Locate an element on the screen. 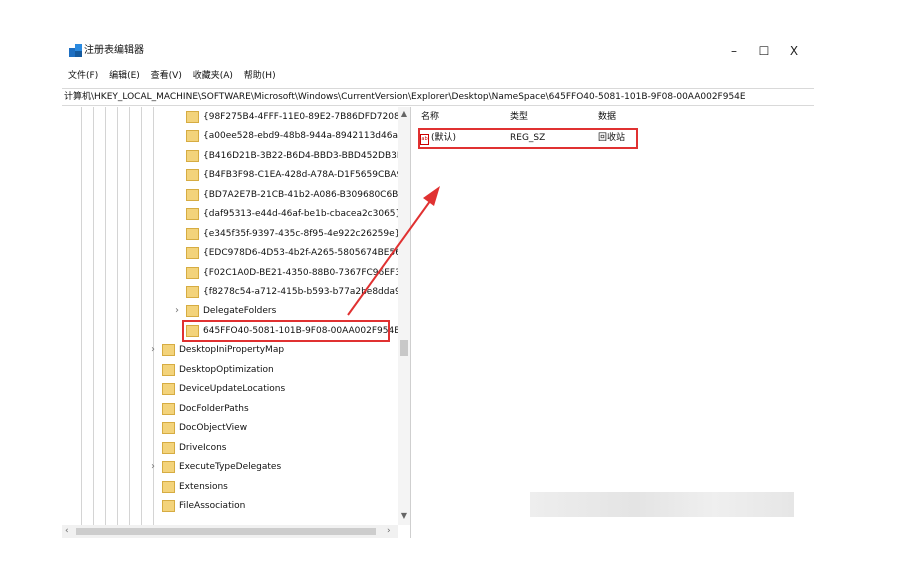 Image resolution: width=911 pixels, height=579 pixels. annotation-arrow-icon is located at coordinates (393, 251).